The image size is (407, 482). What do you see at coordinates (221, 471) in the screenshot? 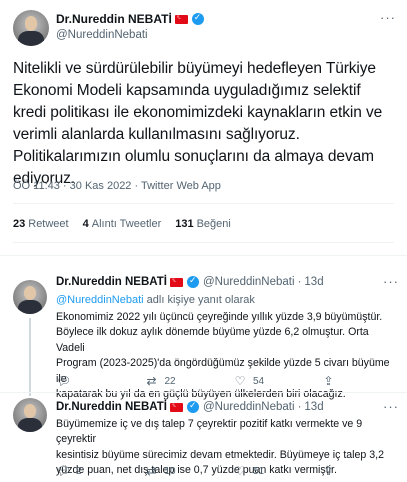
I see `reply-actions: 💬︎ 2 ⇄ 10 ♡ 51 ⇪` at bounding box center [221, 471].